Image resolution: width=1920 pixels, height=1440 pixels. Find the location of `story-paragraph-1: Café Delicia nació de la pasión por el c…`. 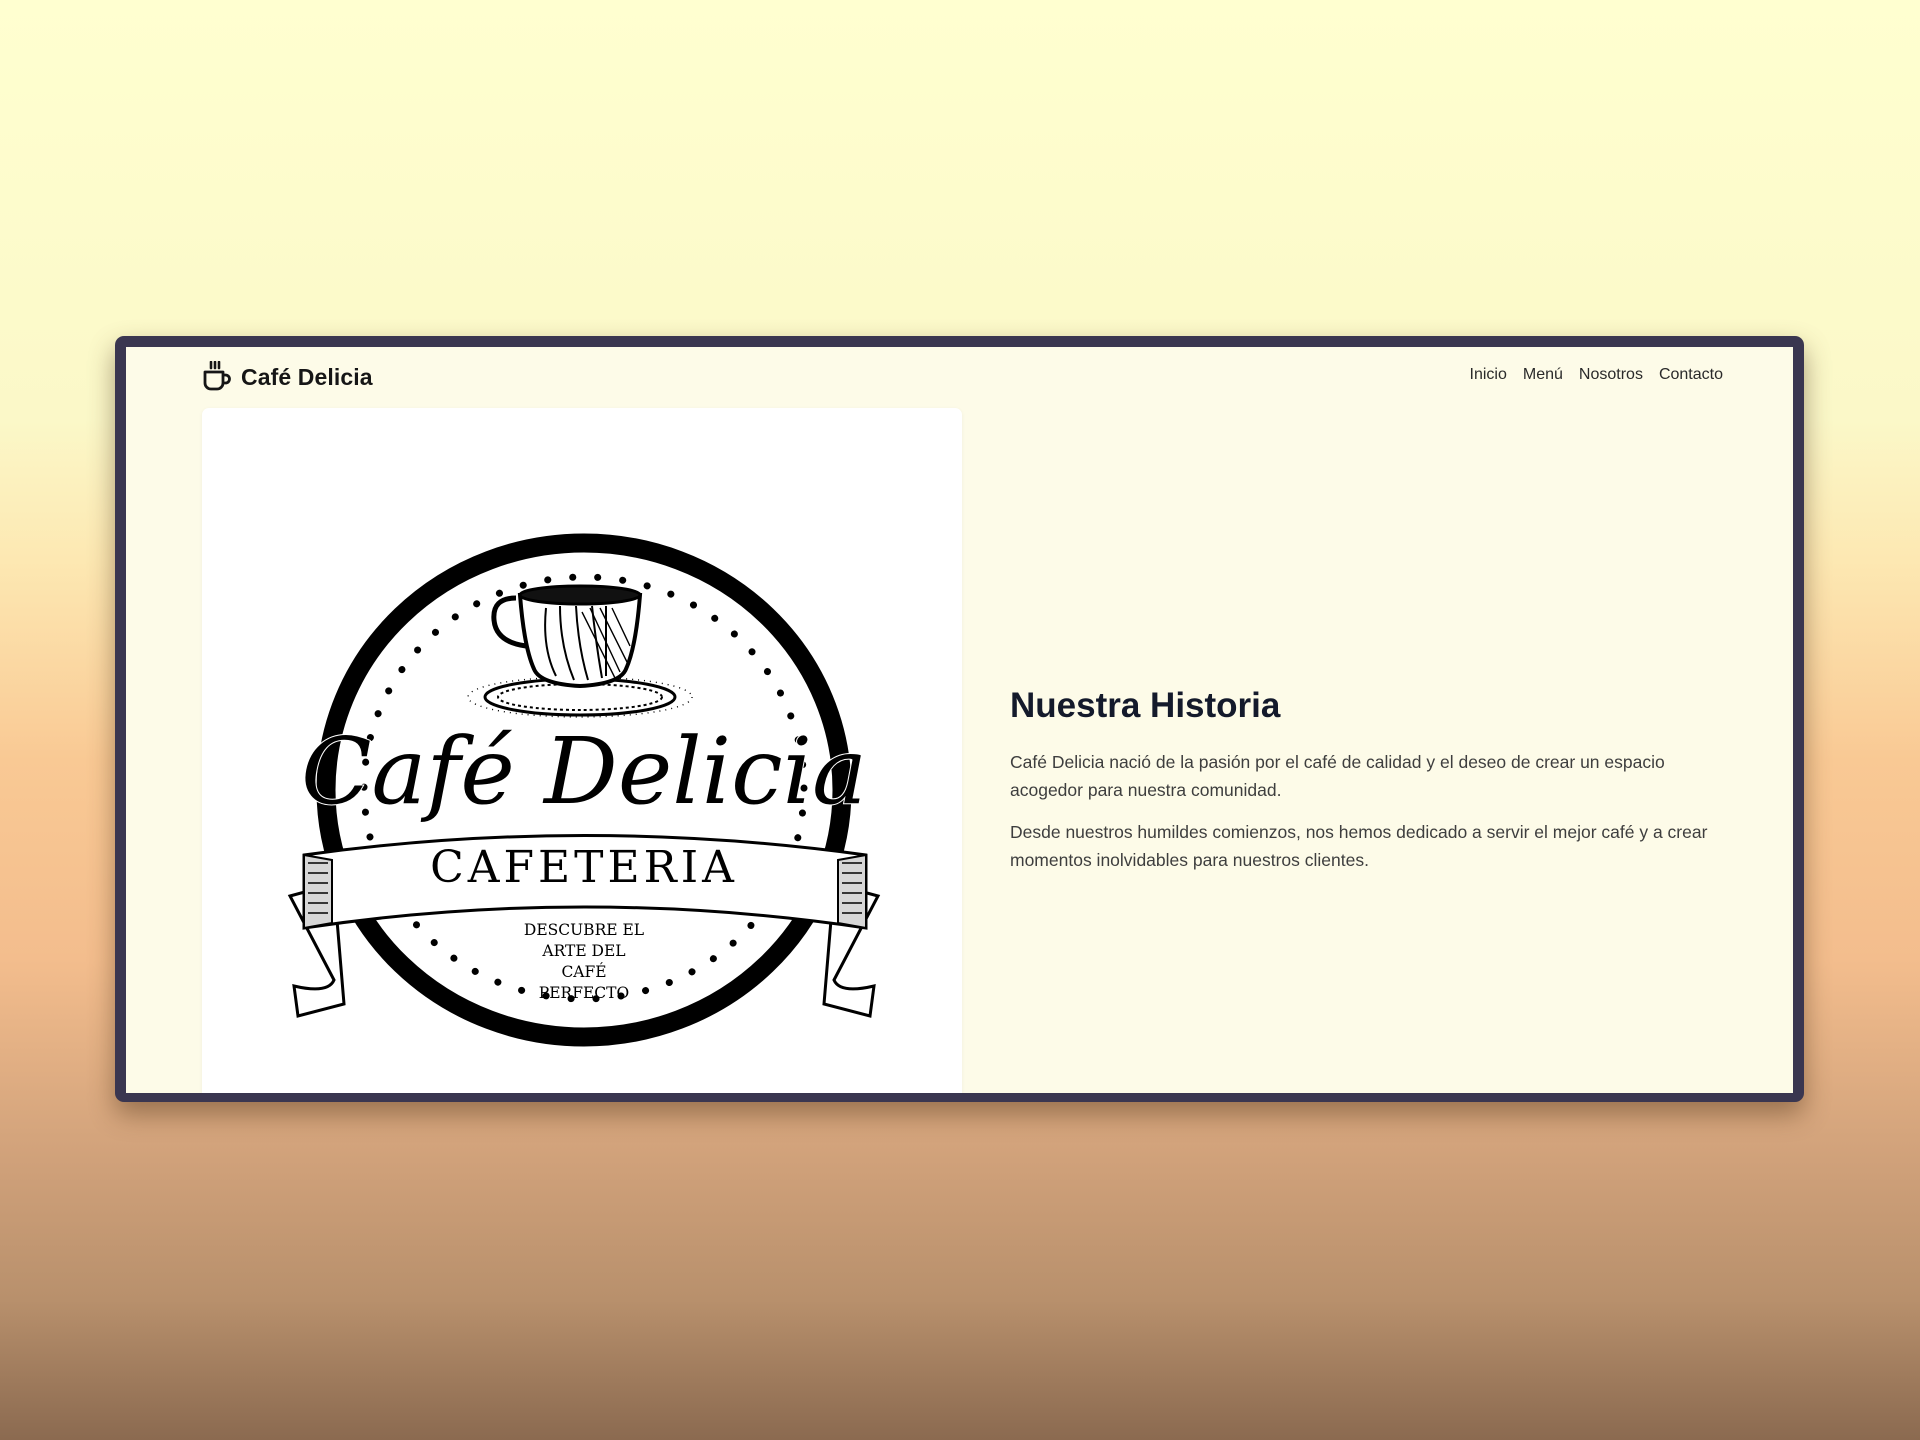

story-paragraph-1: Café Delicia nació de la pasión por el c… is located at coordinates (1337, 776).